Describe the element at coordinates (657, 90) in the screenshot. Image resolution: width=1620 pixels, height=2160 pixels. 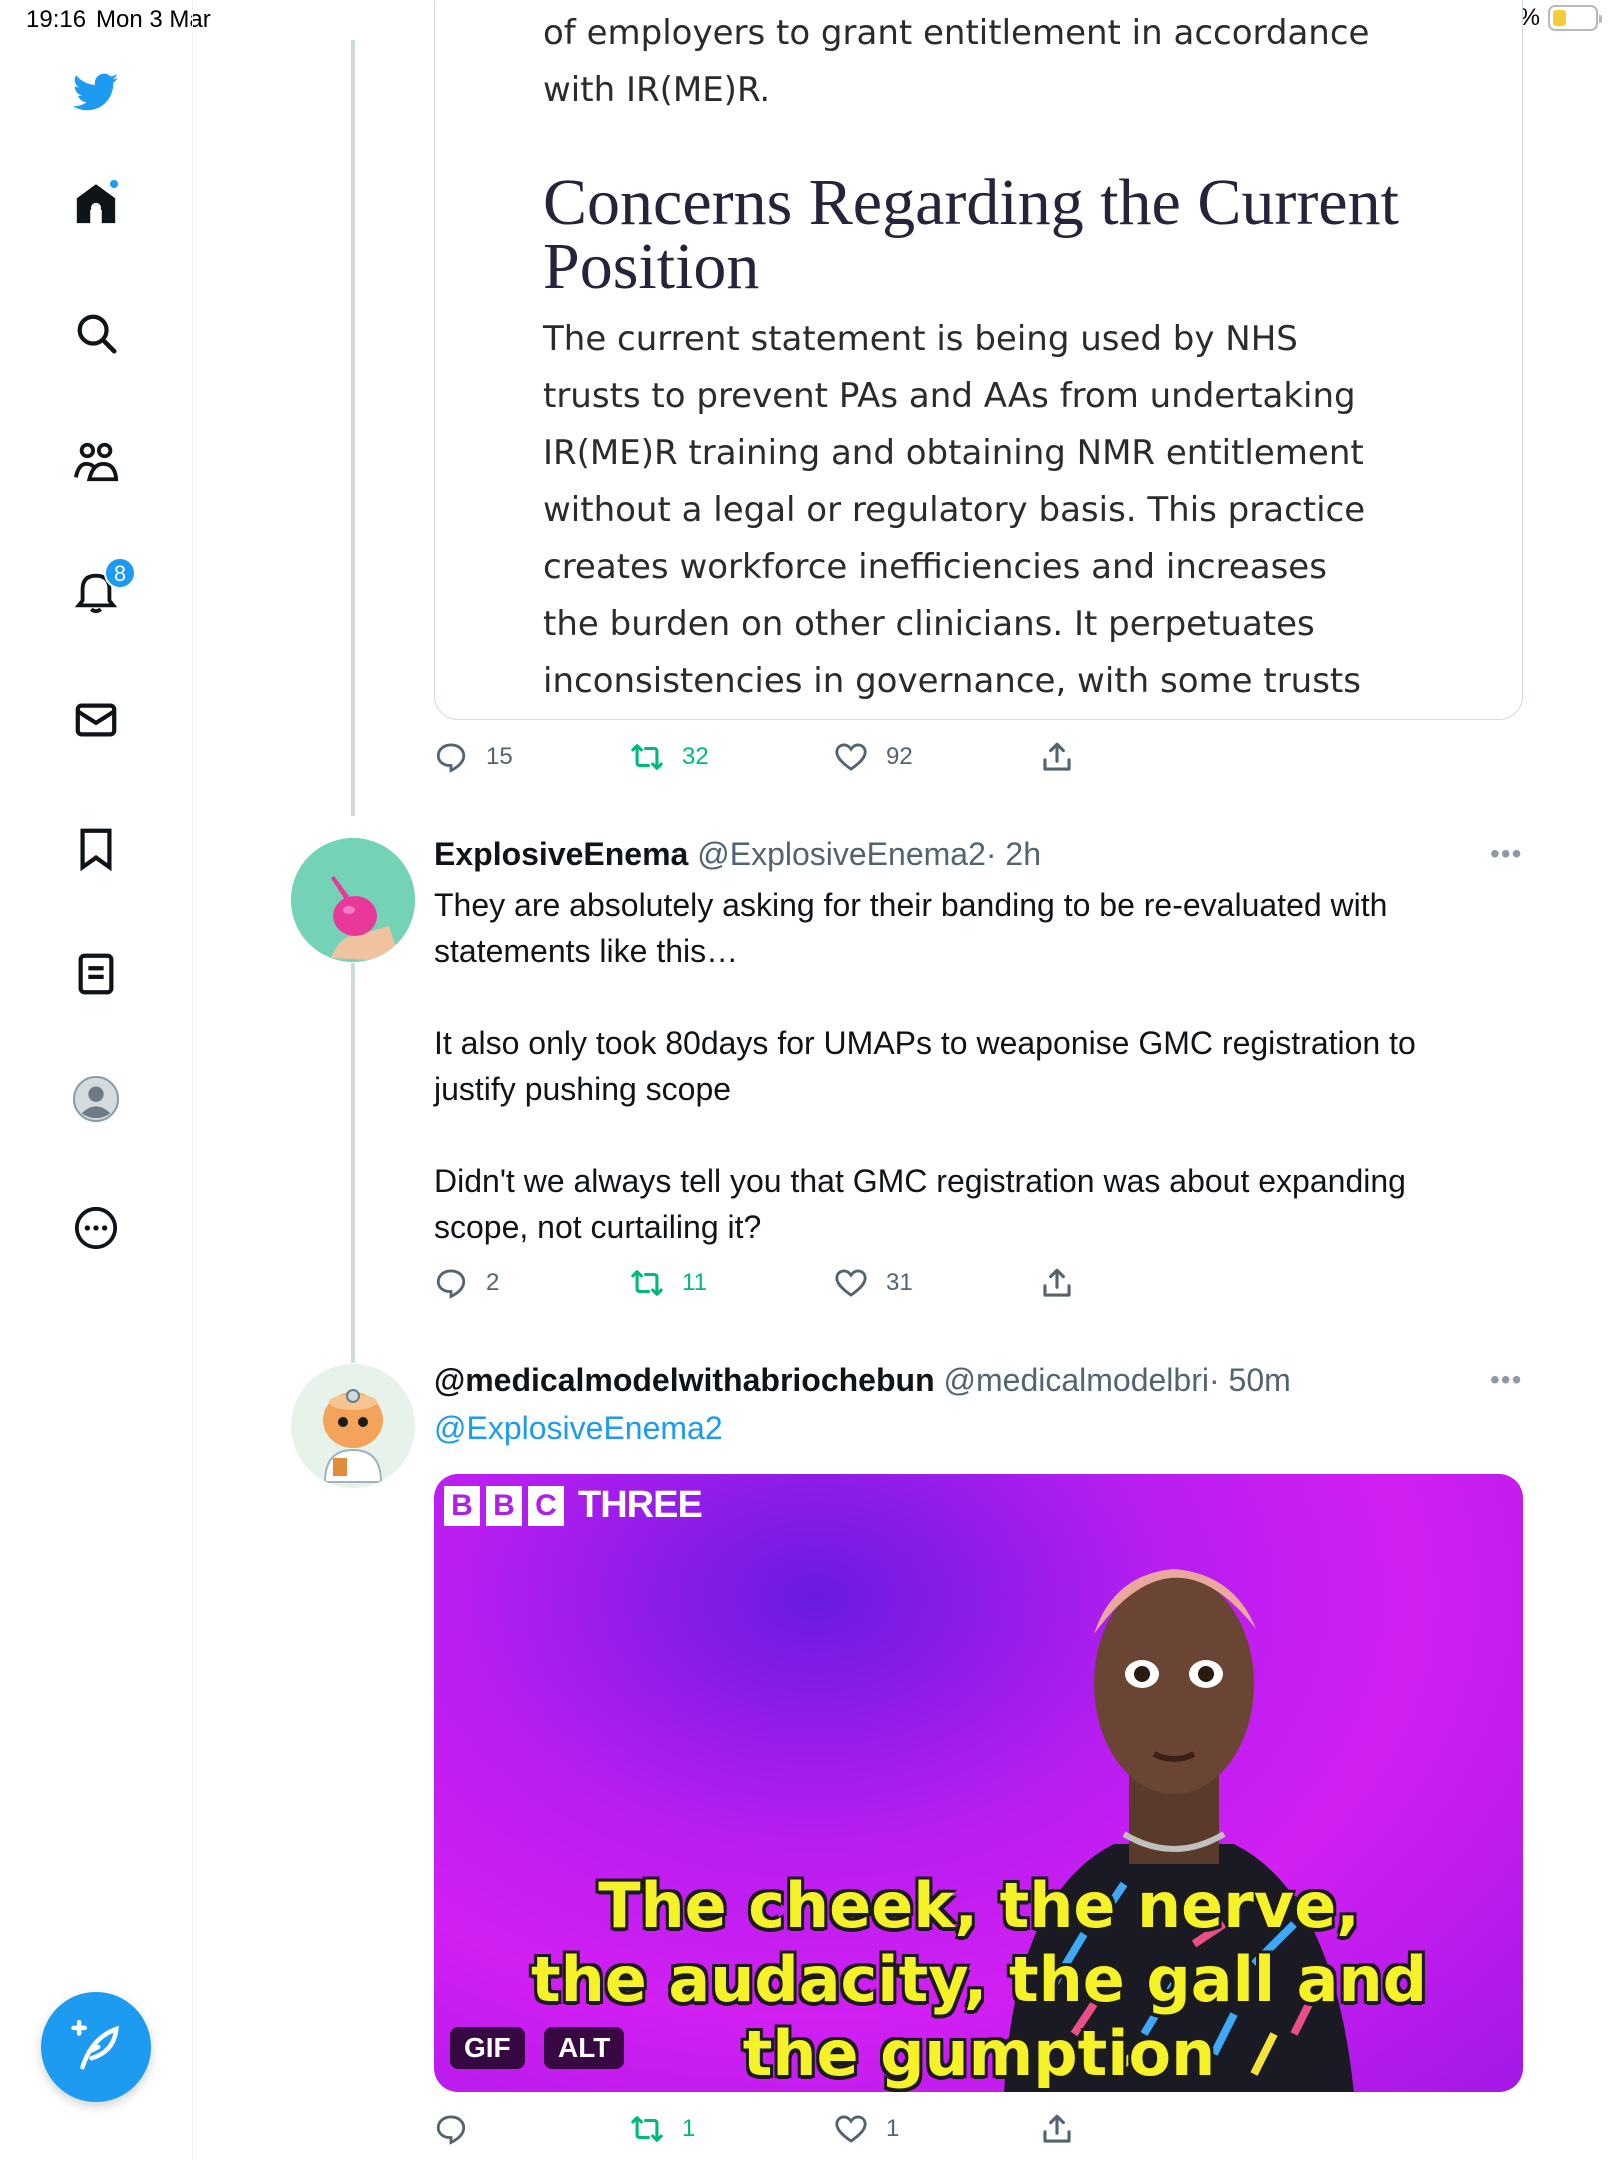
I see `doc-text-line: with IR(ME)R.` at that location.